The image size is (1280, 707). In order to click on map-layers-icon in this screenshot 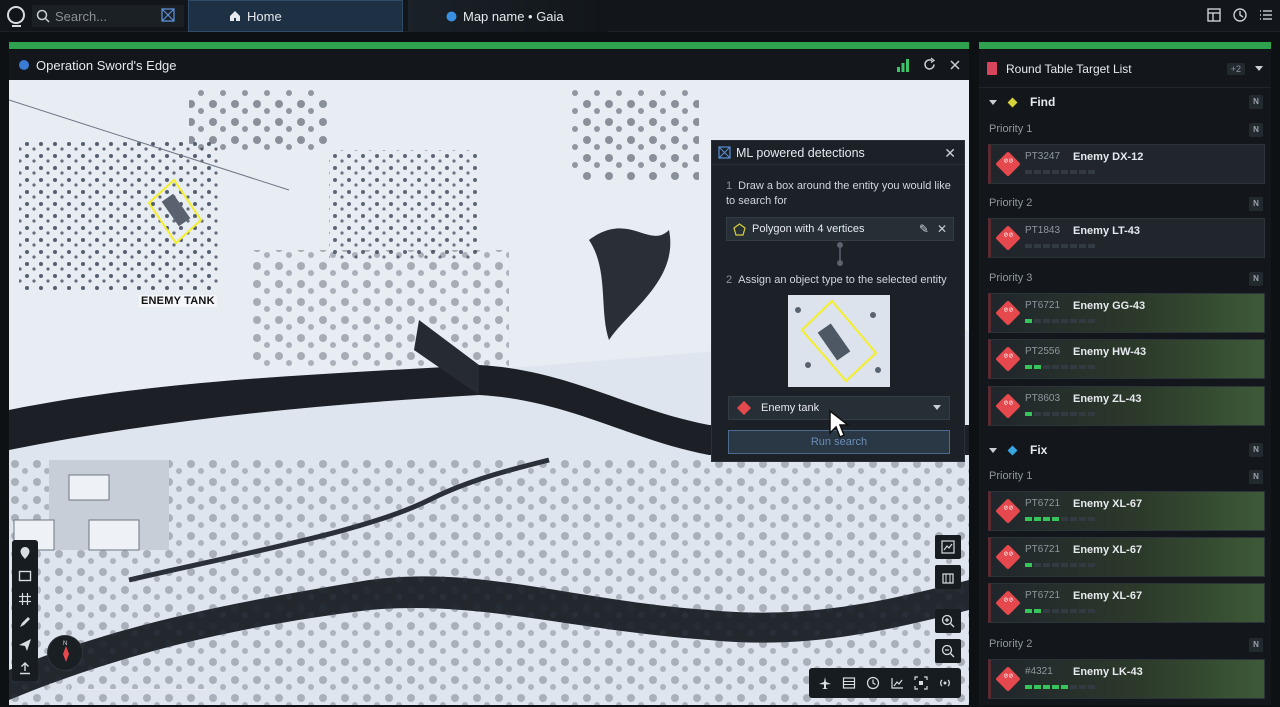, I will do `click(948, 547)`.